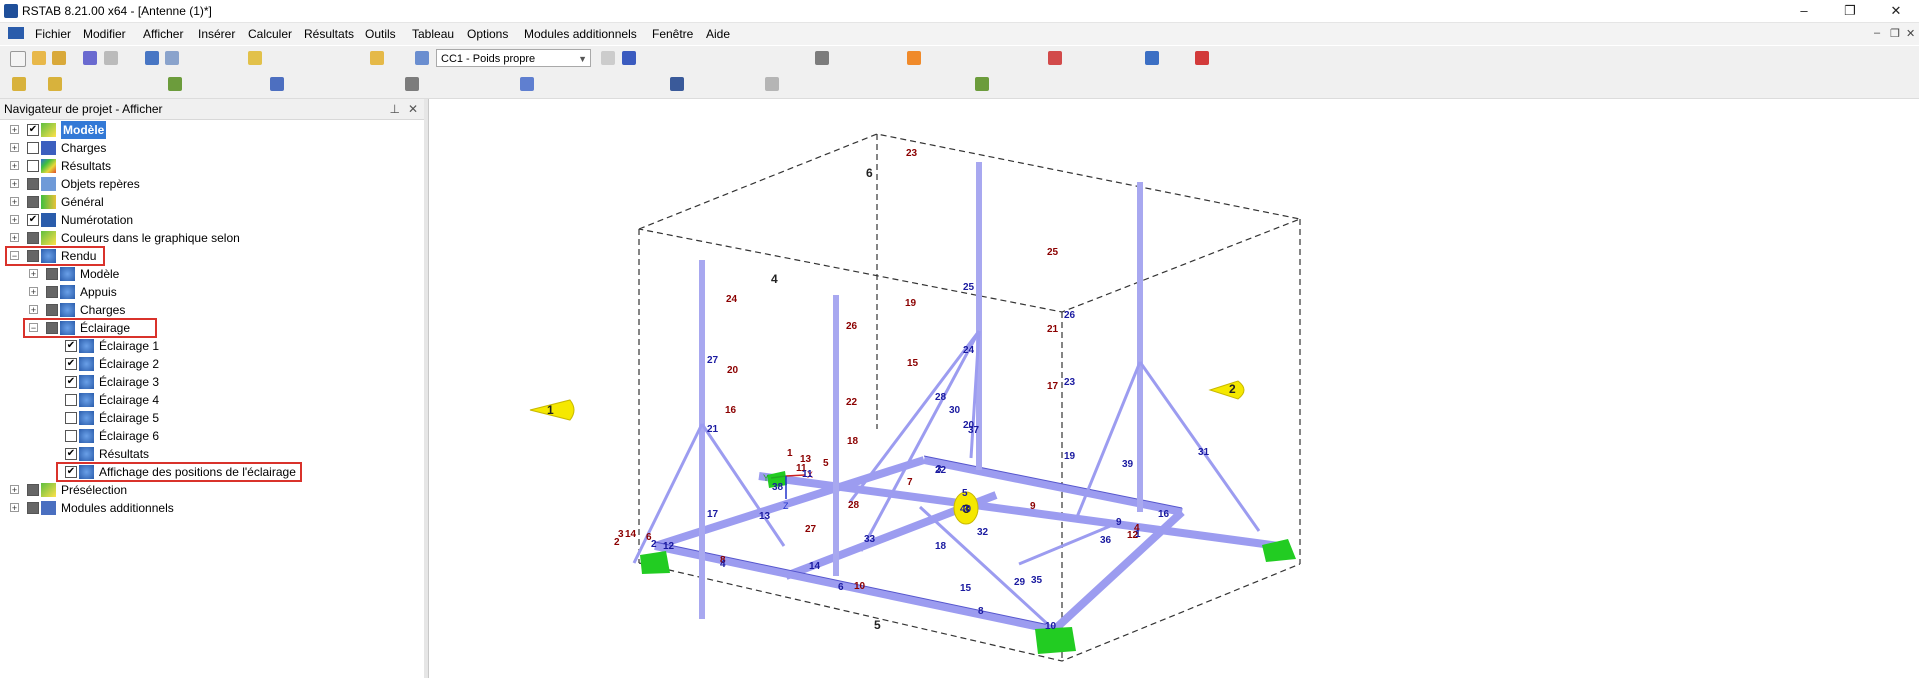  I want to click on tree-item-modules-additionnels: + Modules additionnels, so click(210, 508).